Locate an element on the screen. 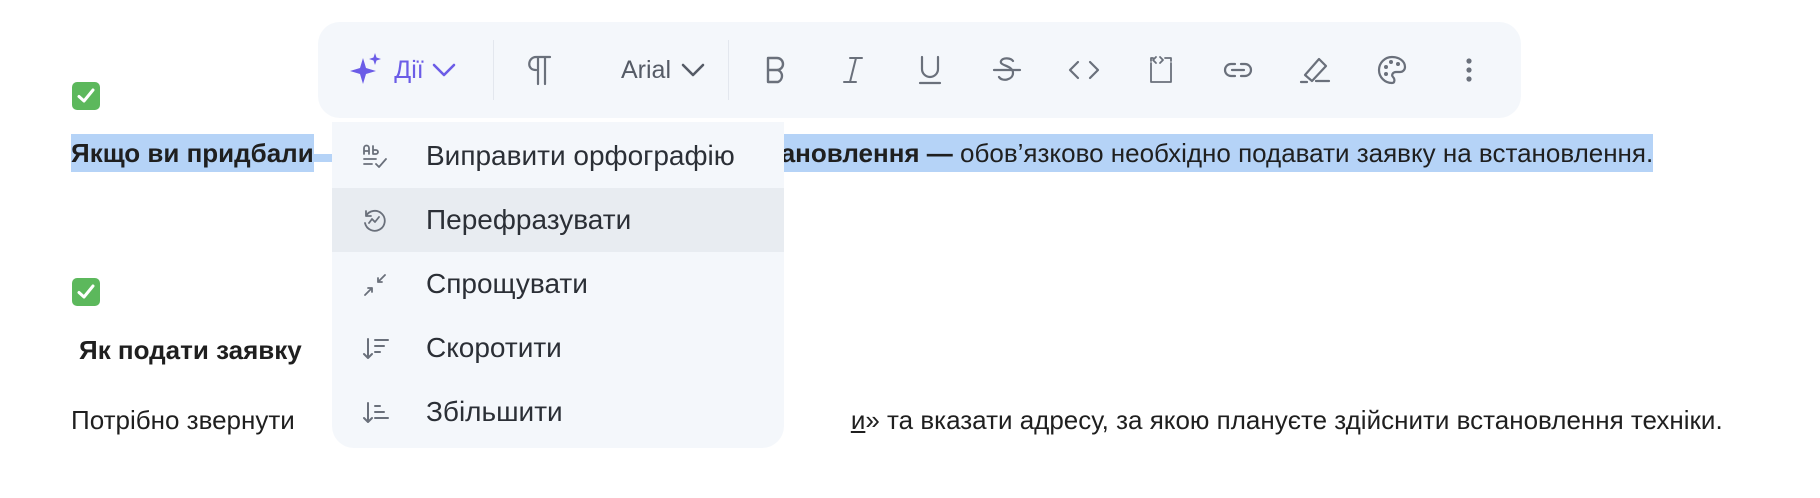 This screenshot has height=498, width=1820. menu-item-label: Виправити орфографію is located at coordinates (580, 155).